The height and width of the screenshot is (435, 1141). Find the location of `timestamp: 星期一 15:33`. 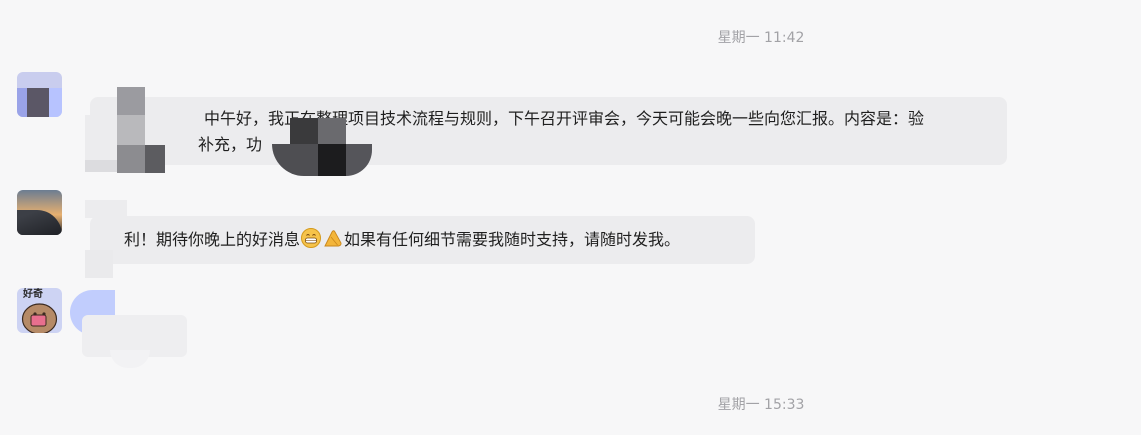

timestamp: 星期一 15:33 is located at coordinates (761, 405).